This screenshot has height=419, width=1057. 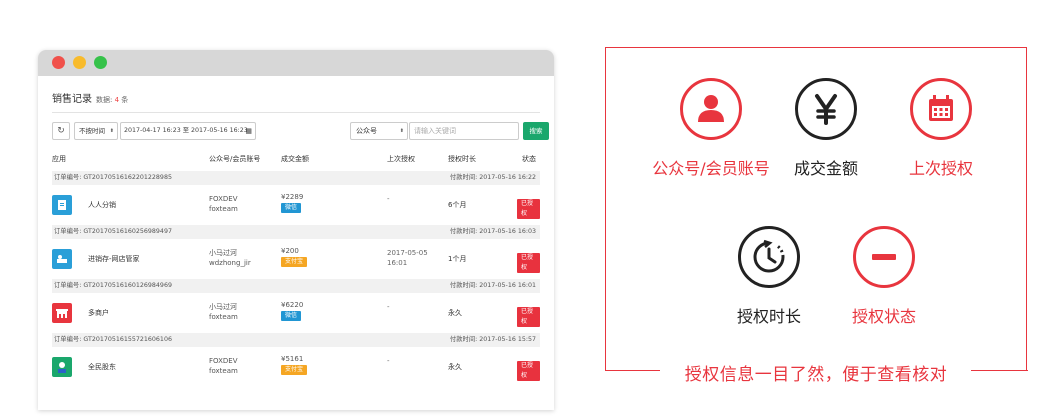 I want to click on clock-icon, so click(x=769, y=257).